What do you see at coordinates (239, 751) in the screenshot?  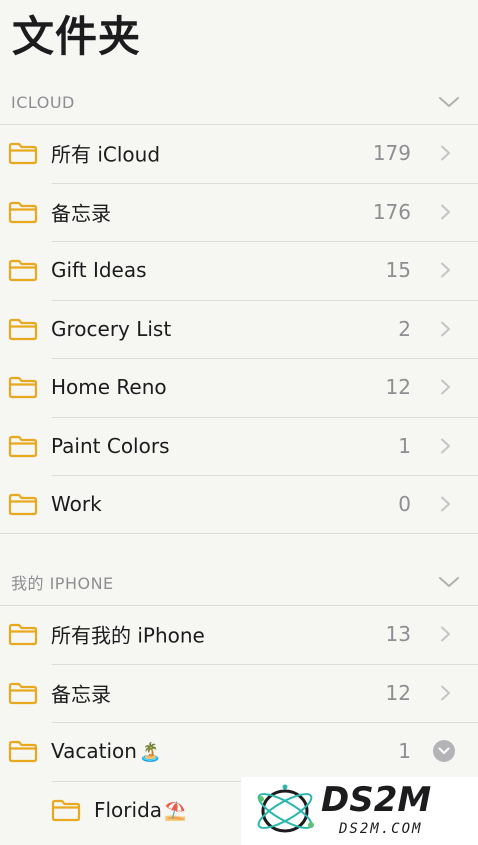 I see `folder-row: Vacation 🏝️ 1` at bounding box center [239, 751].